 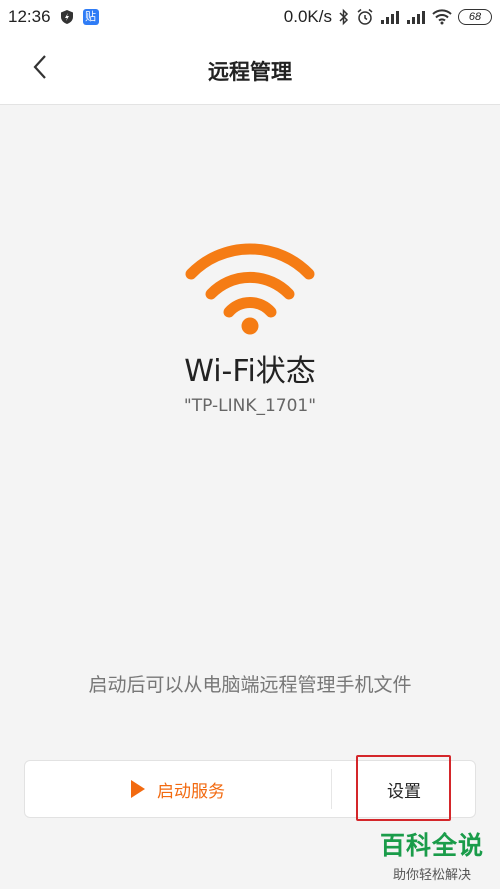 I want to click on start-service-button: 启动服务, so click(x=178, y=789).